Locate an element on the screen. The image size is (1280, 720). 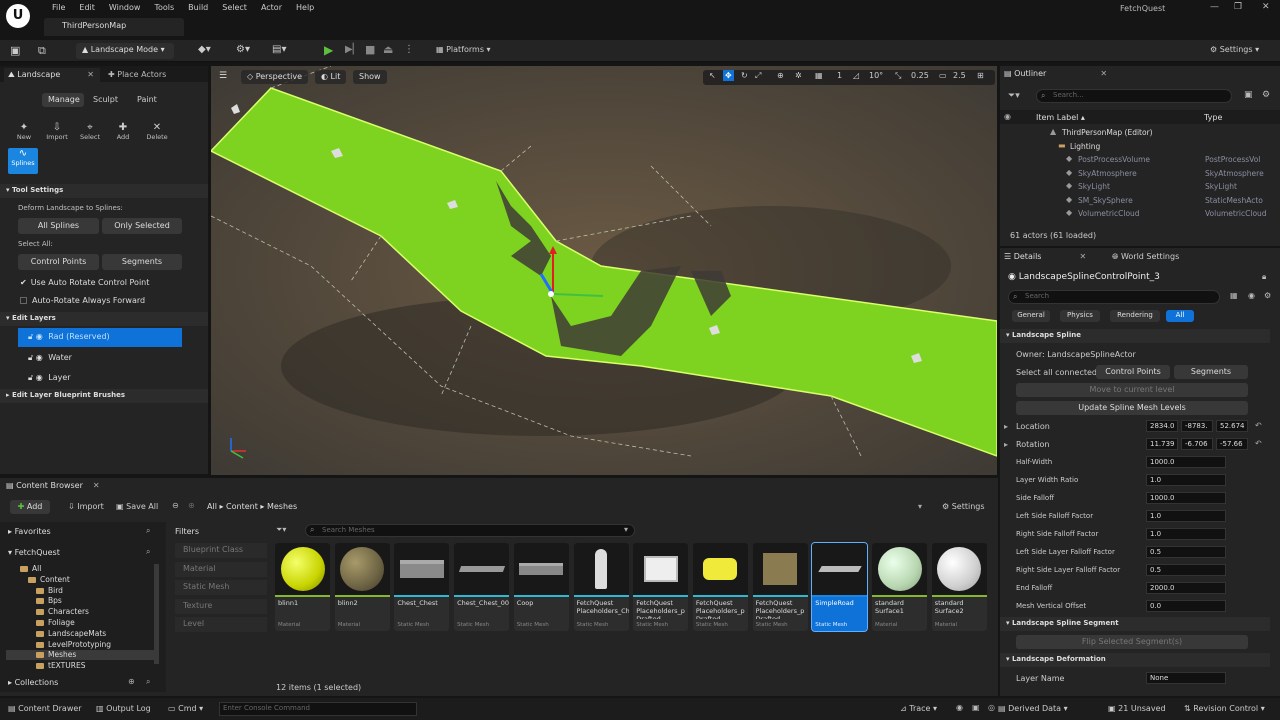
folder-tree-item: All is located at coordinates (80, 569).